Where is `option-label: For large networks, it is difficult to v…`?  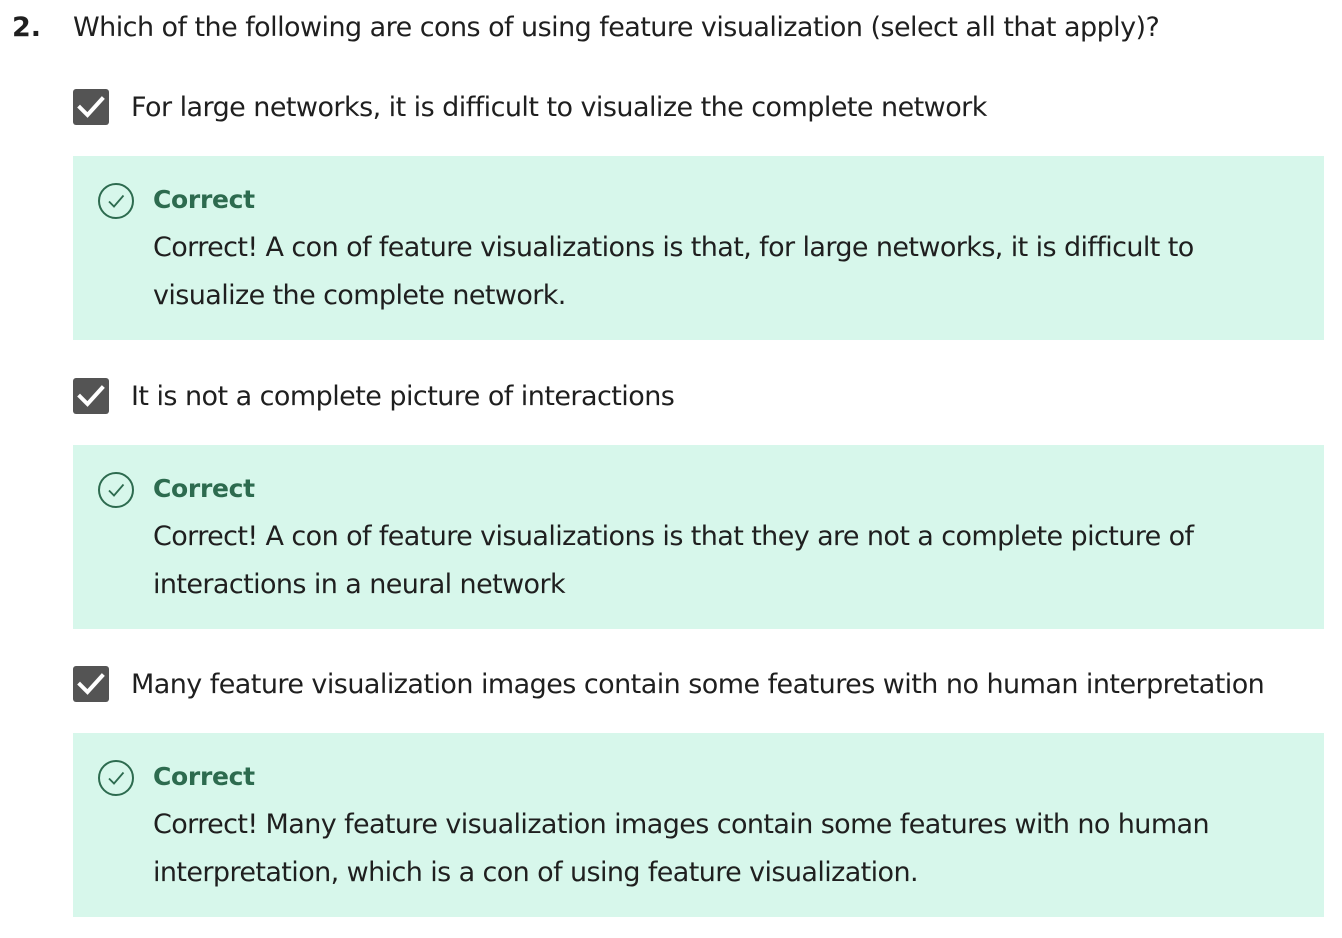 option-label: For large networks, it is difficult to v… is located at coordinates (559, 108).